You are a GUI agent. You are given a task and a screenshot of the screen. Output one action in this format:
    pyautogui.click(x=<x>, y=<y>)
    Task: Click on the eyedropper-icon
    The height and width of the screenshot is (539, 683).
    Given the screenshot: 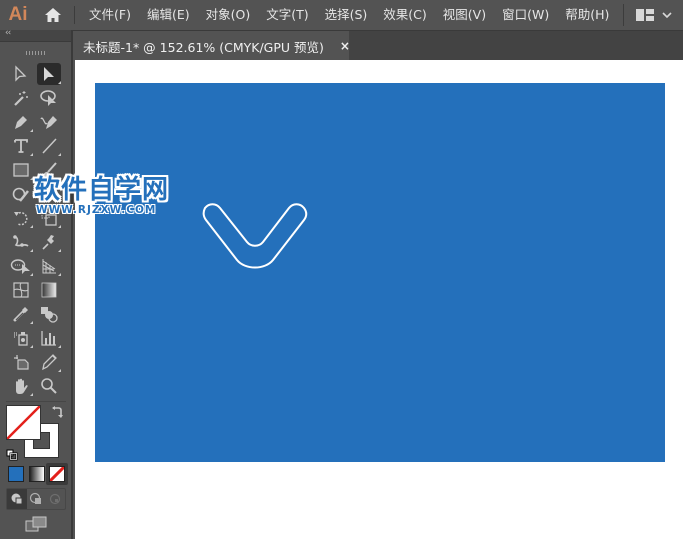 What is the action you would take?
    pyautogui.click(x=20, y=314)
    